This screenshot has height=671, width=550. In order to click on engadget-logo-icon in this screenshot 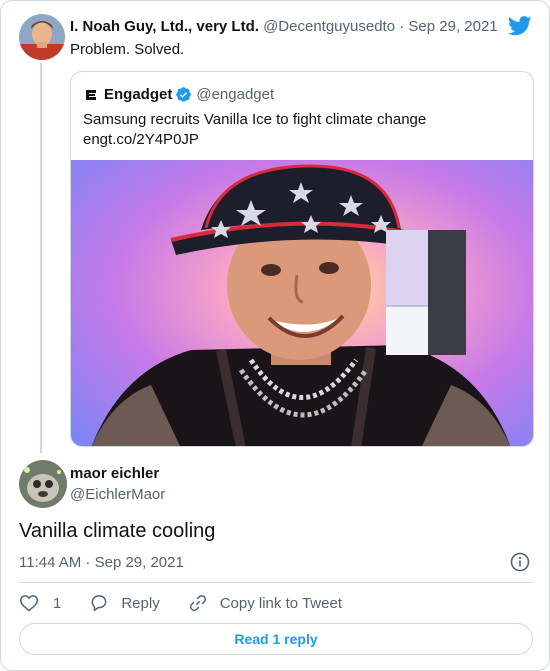, I will do `click(91, 94)`.